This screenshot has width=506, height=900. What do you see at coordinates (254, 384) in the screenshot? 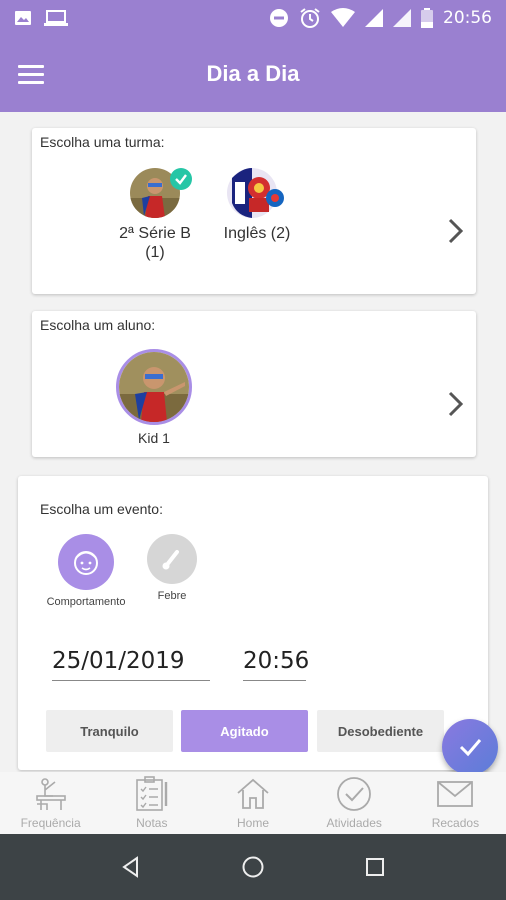
I see `student-card: Escolha um aluno: Kid 1` at bounding box center [254, 384].